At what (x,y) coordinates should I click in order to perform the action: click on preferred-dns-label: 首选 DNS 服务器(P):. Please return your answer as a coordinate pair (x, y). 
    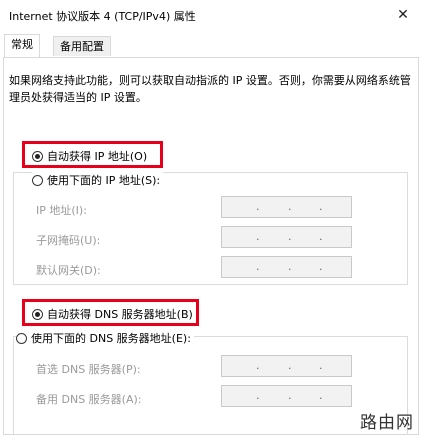
    Looking at the image, I should click on (88, 369).